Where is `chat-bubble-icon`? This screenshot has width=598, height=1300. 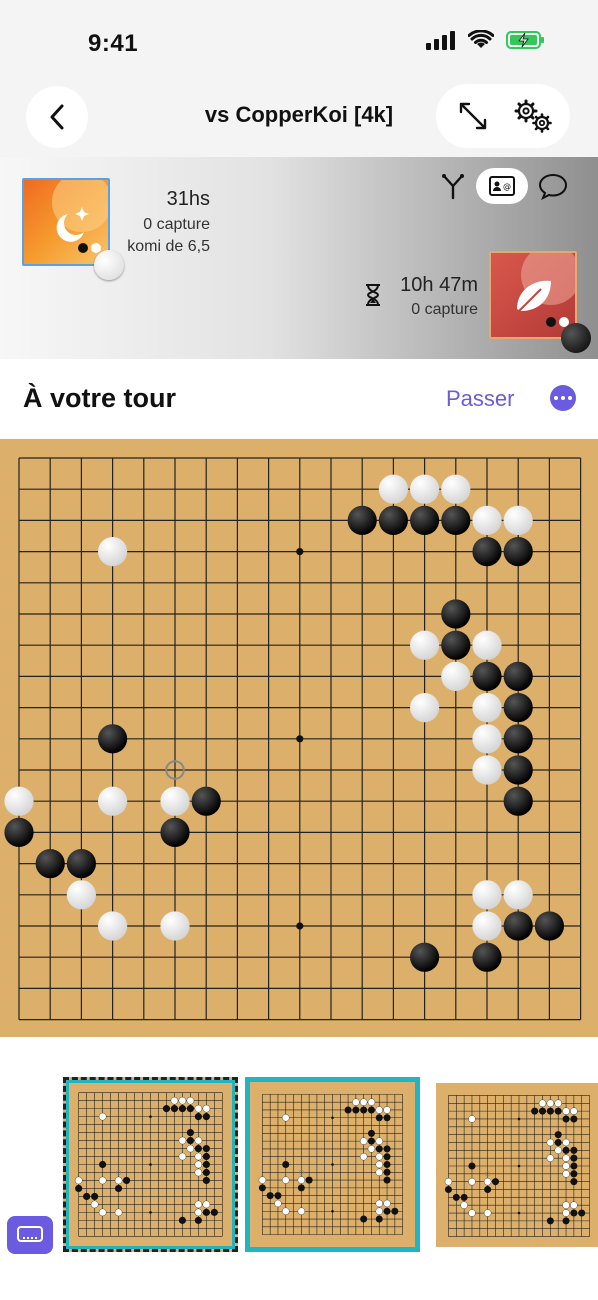 chat-bubble-icon is located at coordinates (553, 186).